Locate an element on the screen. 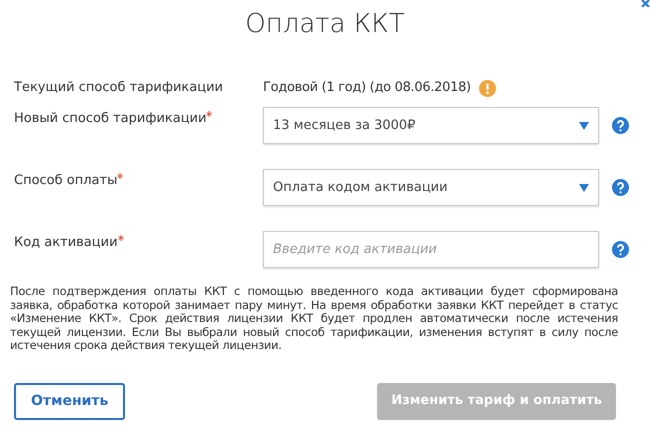 The image size is (650, 439). dialog-title: Оплата ККТ is located at coordinates (325, 24).